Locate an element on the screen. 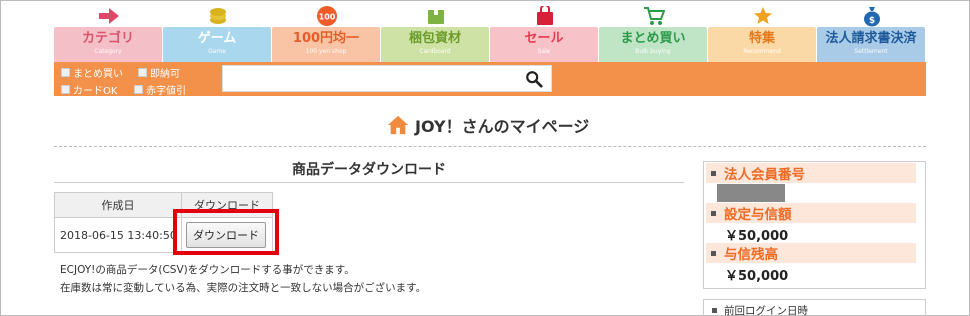 This screenshot has height=316, width=970. filter-card-ok: カードOK is located at coordinates (89, 89).